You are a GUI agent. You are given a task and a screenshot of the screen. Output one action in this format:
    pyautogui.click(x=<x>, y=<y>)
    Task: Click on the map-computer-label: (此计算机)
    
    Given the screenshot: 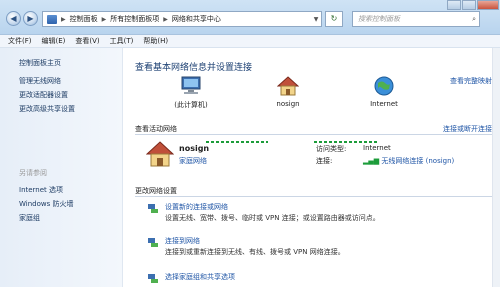 What is the action you would take?
    pyautogui.click(x=191, y=105)
    